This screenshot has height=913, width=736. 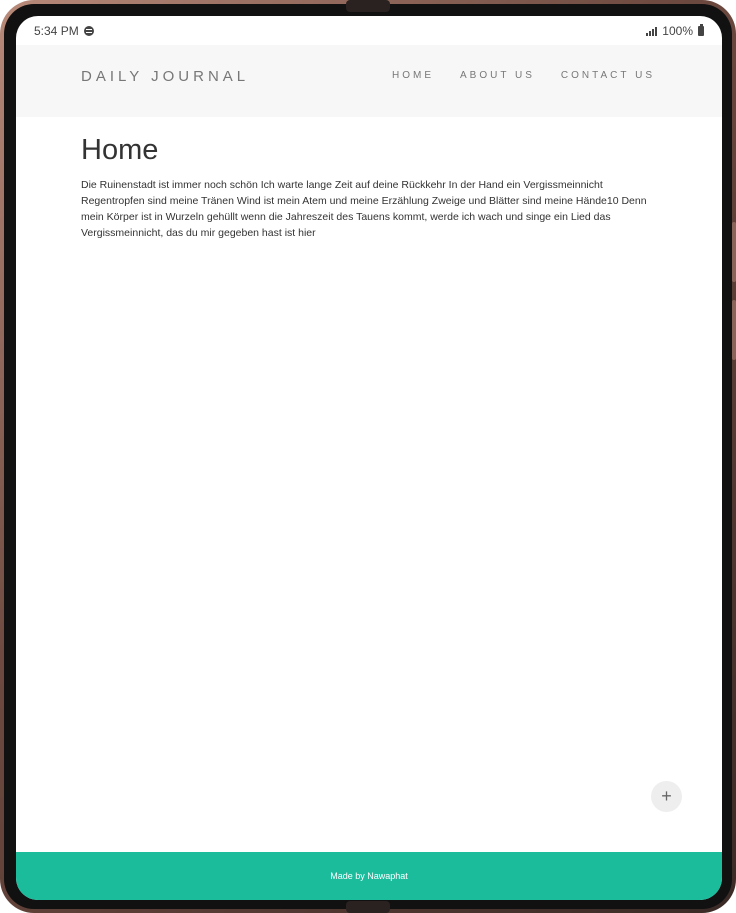 What do you see at coordinates (677, 31) in the screenshot?
I see `battery-percent: 100%` at bounding box center [677, 31].